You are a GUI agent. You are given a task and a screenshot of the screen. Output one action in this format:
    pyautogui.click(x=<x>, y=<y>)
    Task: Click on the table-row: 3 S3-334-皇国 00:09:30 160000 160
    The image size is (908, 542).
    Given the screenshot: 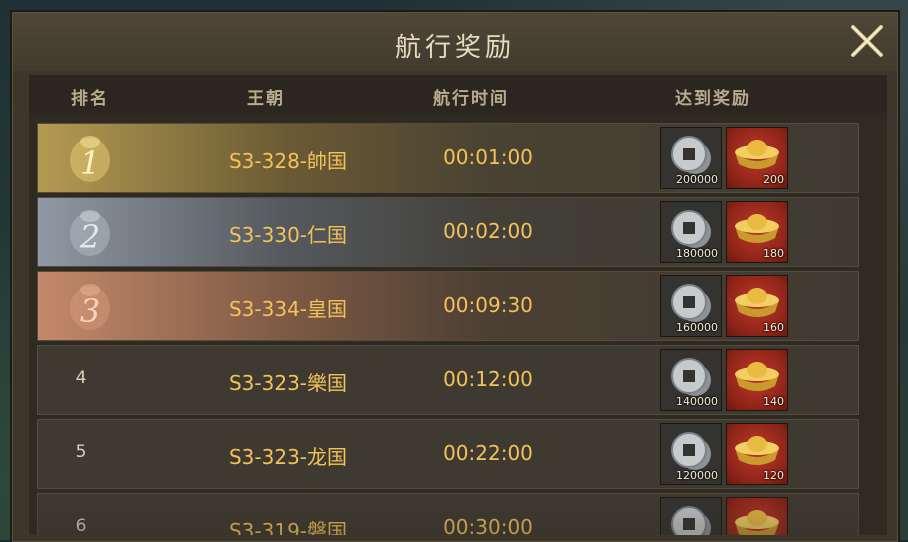 What is the action you would take?
    pyautogui.click(x=448, y=306)
    